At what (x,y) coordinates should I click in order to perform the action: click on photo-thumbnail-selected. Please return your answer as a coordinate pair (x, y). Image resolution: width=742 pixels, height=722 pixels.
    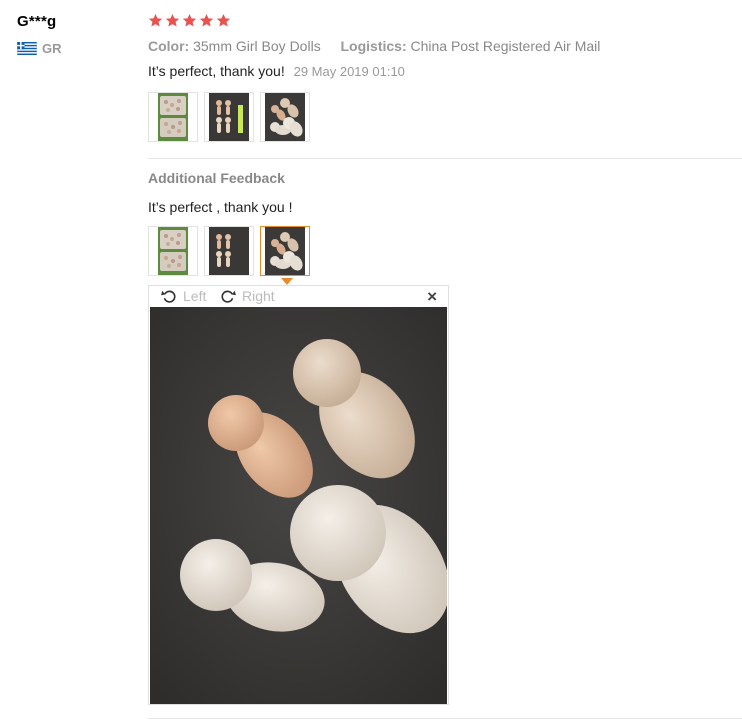
    Looking at the image, I should click on (285, 251).